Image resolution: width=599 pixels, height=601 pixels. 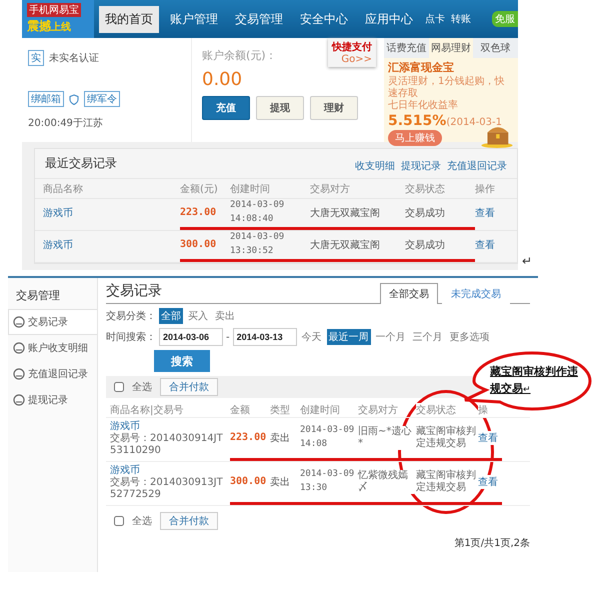 What do you see at coordinates (52, 348) in the screenshot?
I see `sidebar-item: 账户收支明细` at bounding box center [52, 348].